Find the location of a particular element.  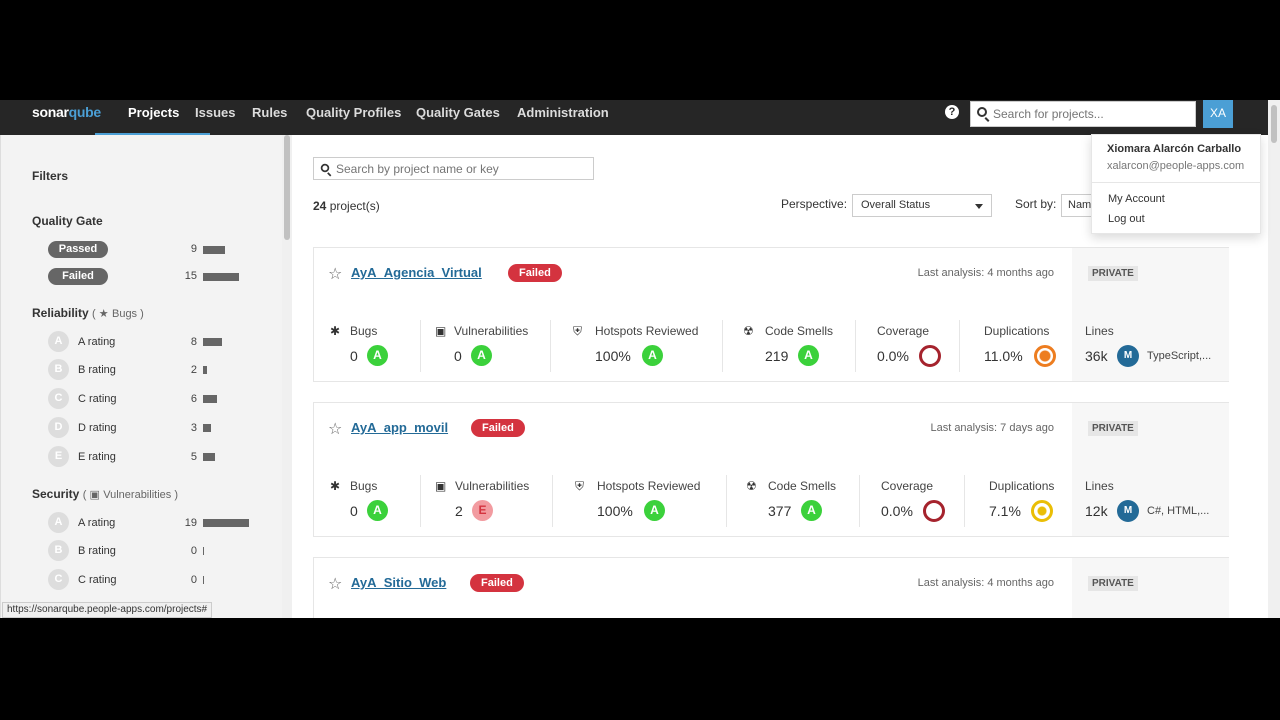

bug-icon: ★ is located at coordinates (103, 314).